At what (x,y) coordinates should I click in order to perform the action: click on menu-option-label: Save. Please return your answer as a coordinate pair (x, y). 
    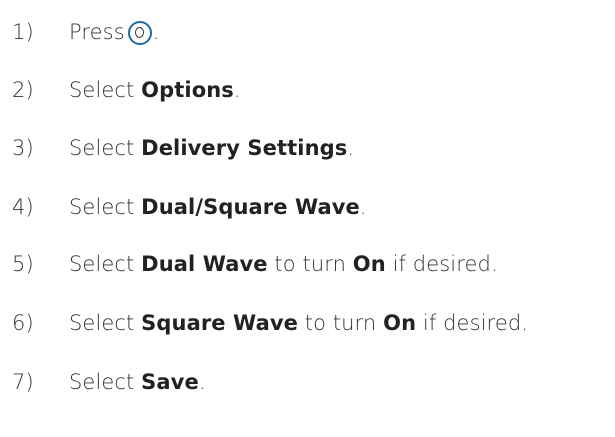
    Looking at the image, I should click on (170, 382).